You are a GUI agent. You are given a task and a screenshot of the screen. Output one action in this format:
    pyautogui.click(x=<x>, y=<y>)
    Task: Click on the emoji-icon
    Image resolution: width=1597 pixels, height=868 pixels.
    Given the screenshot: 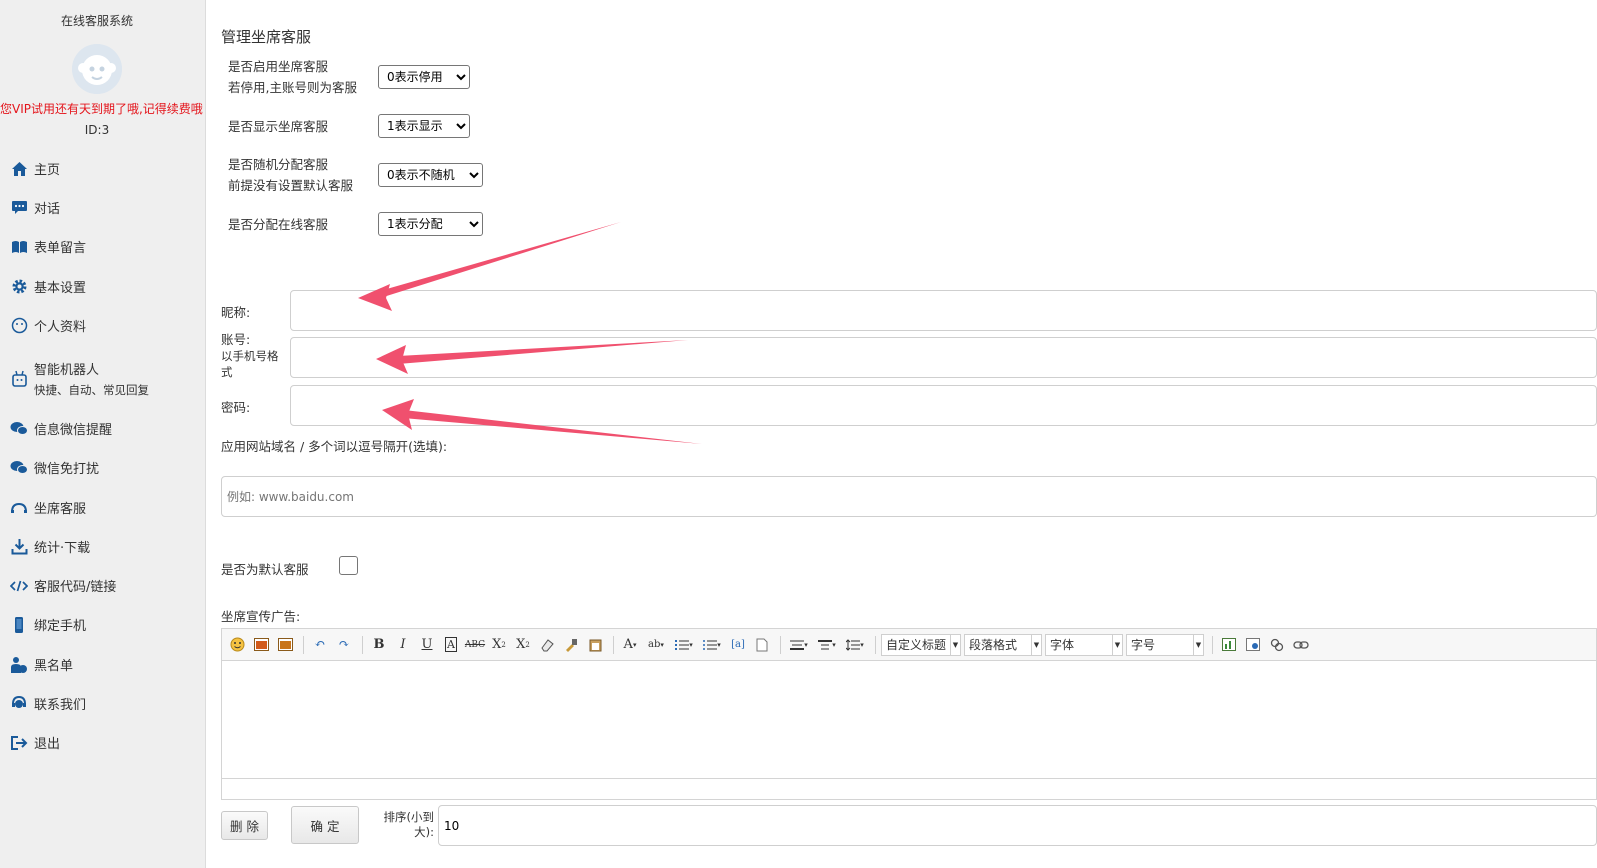 What is the action you would take?
    pyautogui.click(x=237, y=645)
    